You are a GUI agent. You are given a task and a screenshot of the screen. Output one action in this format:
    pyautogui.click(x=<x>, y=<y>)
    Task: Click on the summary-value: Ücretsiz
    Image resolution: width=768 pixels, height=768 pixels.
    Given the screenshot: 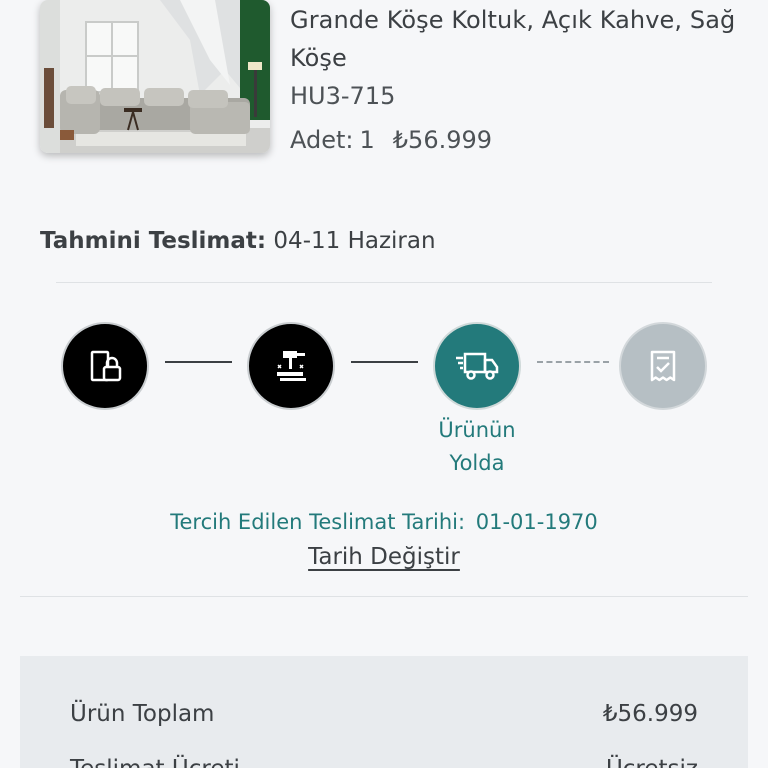 What is the action you would take?
    pyautogui.click(x=652, y=762)
    